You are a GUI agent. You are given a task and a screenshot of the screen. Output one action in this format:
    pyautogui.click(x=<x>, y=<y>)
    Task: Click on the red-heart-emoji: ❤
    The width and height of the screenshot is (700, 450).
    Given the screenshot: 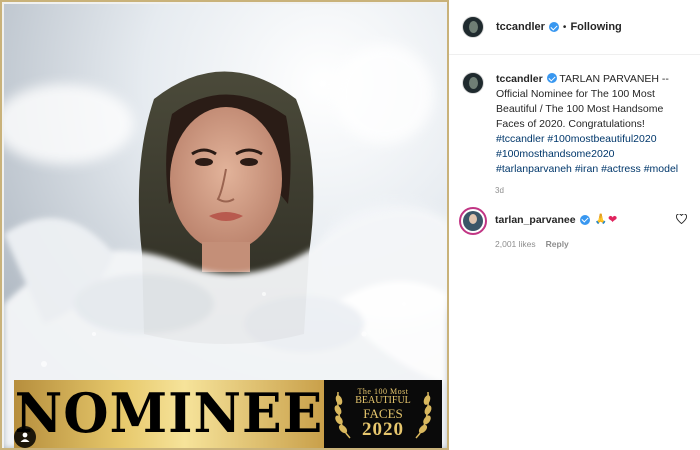 What is the action you would take?
    pyautogui.click(x=613, y=220)
    